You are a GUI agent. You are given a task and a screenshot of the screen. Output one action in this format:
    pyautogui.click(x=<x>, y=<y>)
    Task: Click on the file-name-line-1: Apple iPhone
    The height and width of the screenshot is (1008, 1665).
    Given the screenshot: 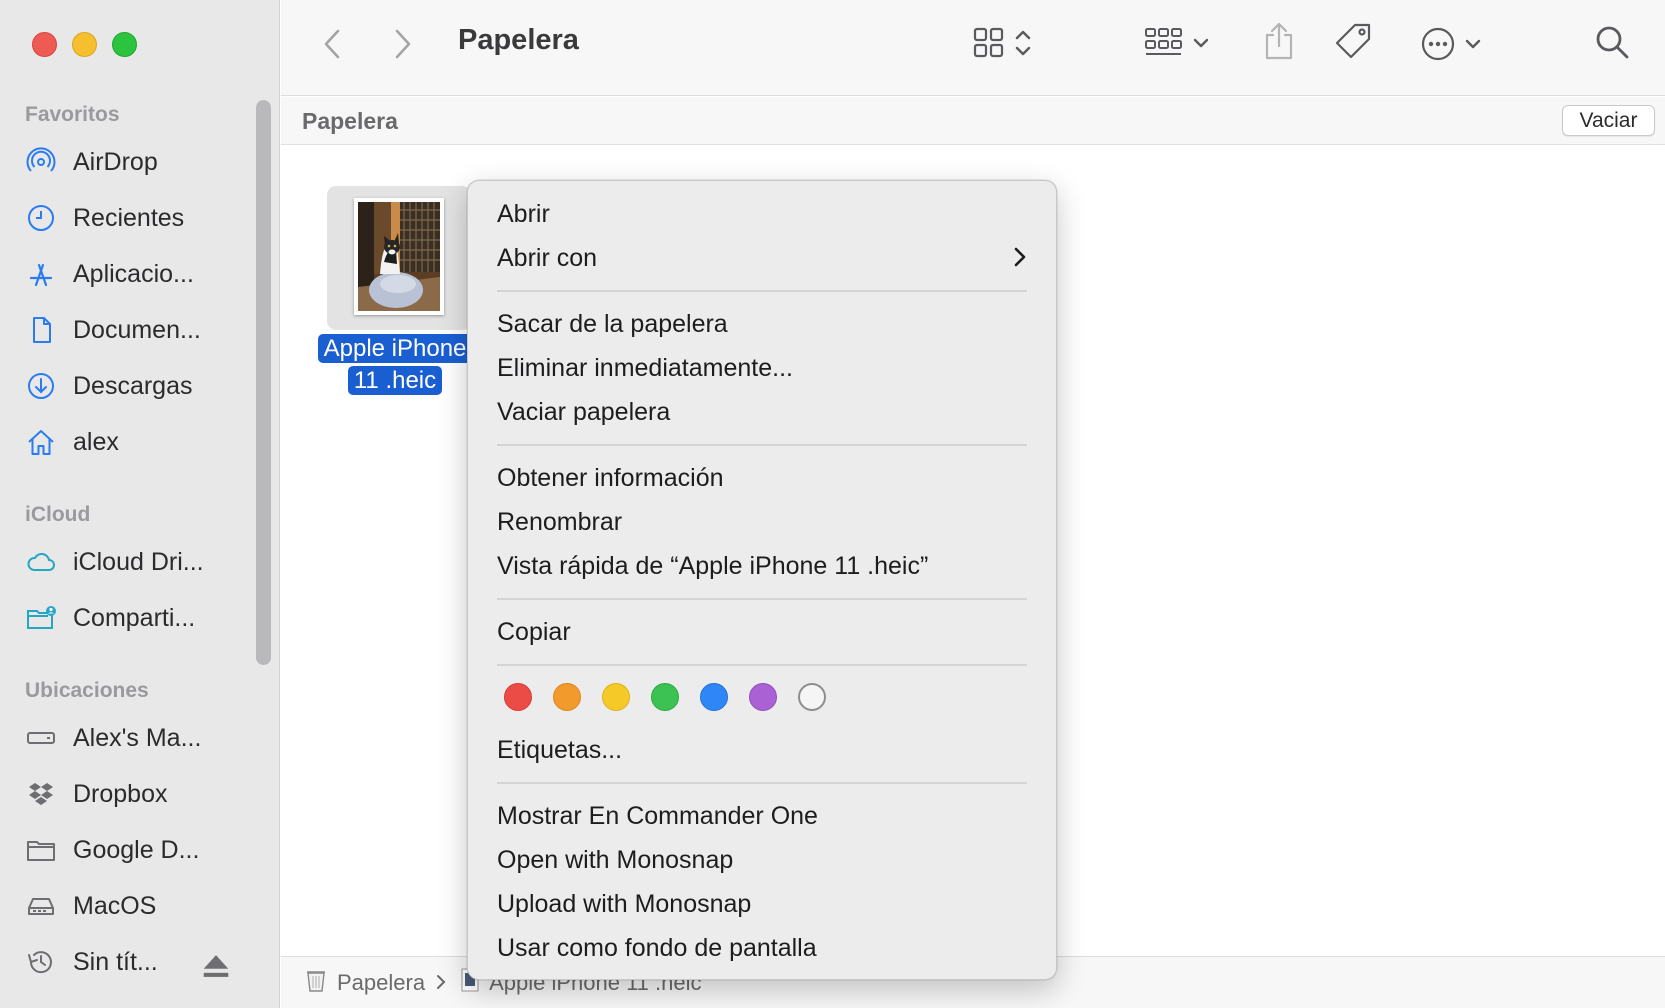 What is the action you would take?
    pyautogui.click(x=395, y=348)
    